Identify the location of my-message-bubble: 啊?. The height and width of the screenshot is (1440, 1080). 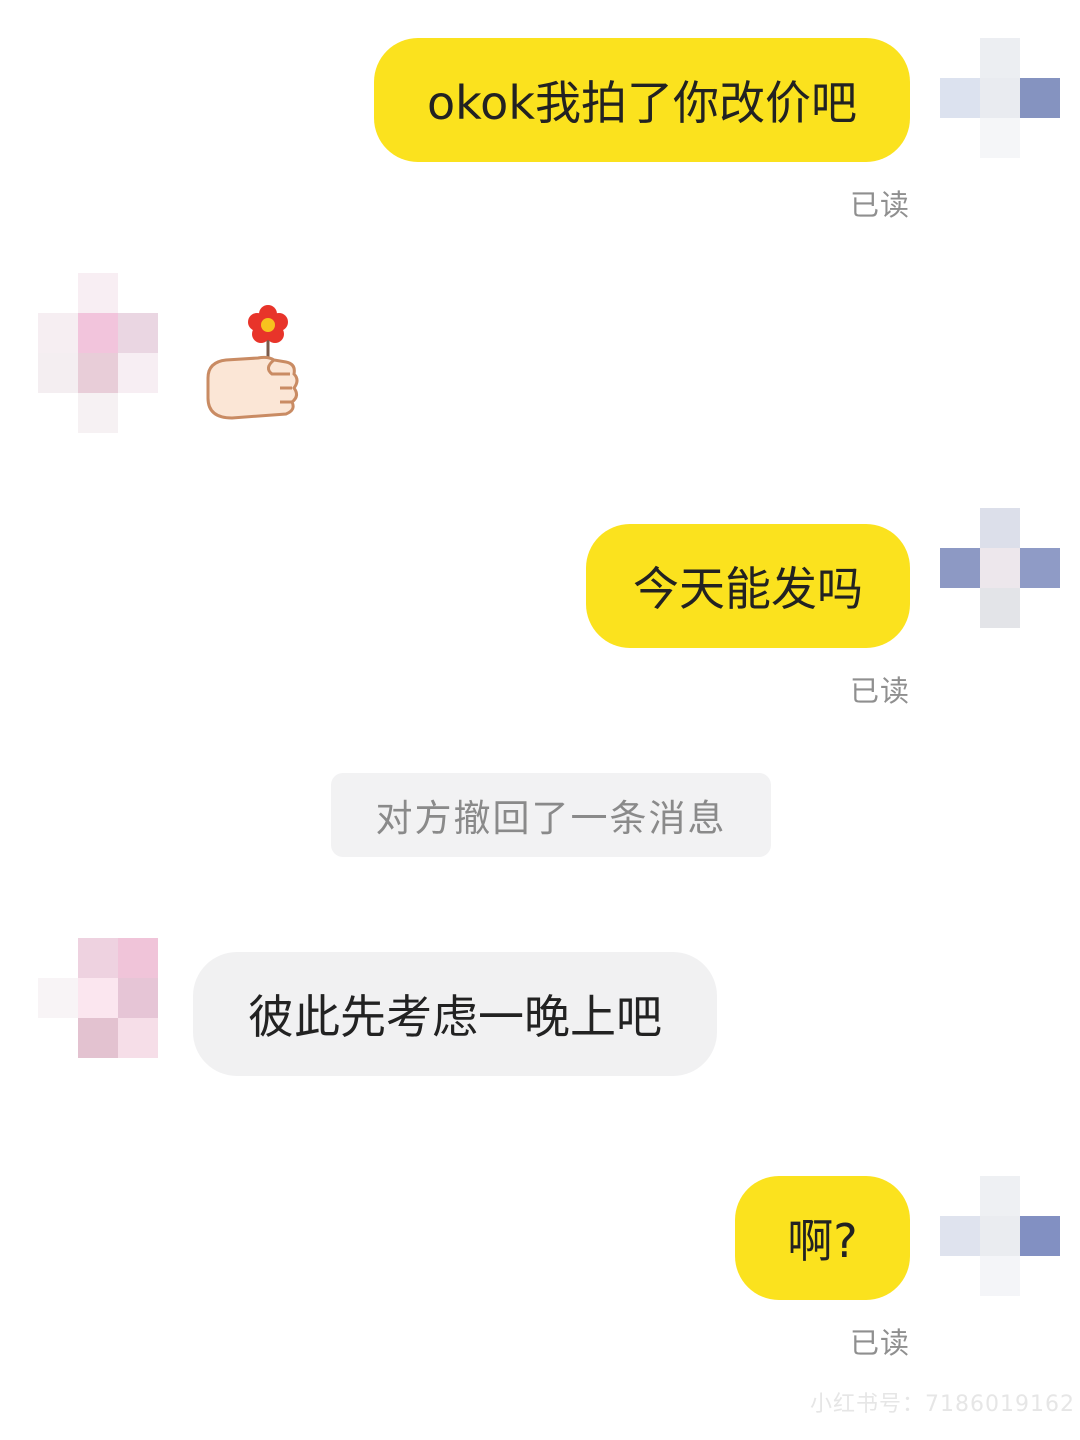
(822, 1238).